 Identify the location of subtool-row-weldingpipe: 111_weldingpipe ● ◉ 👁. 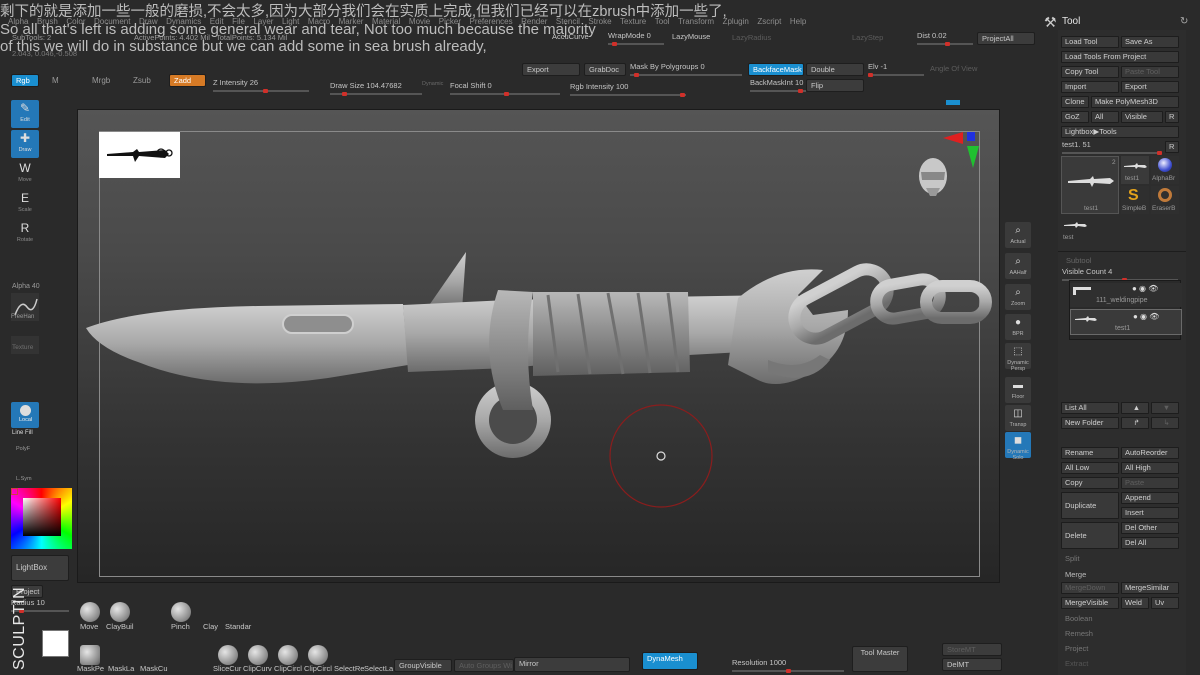
(1126, 295).